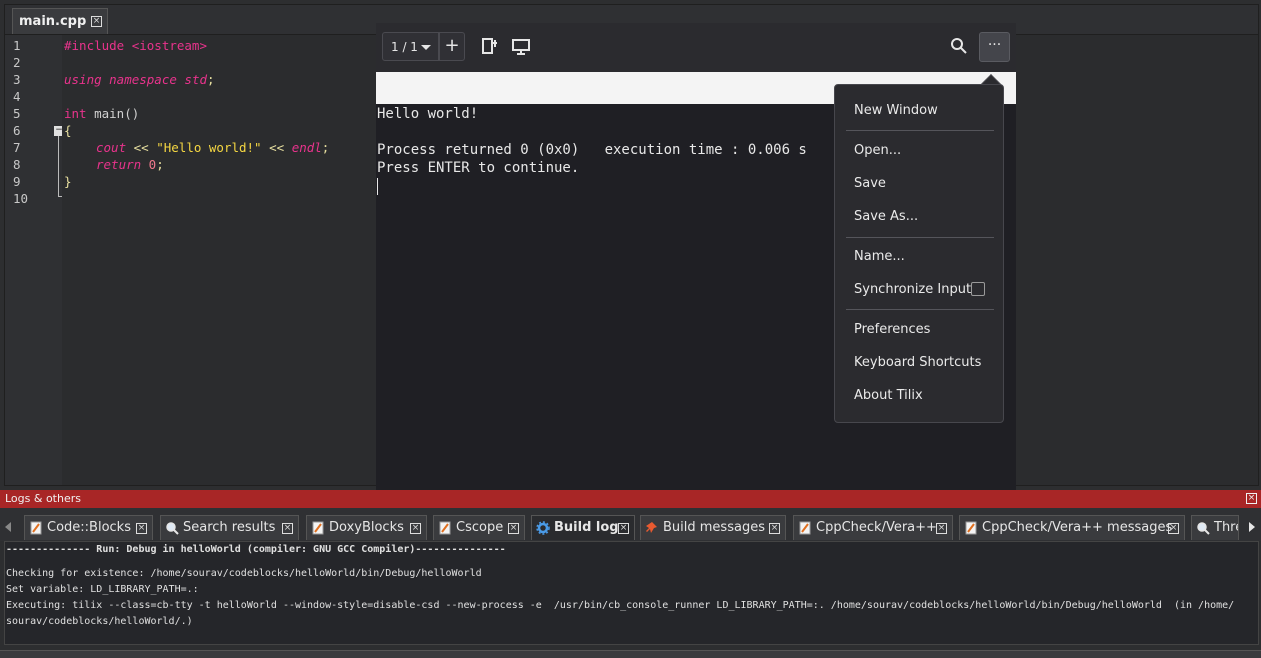 This screenshot has width=1261, height=658. What do you see at coordinates (130, 164) in the screenshot?
I see `code-line-8: return 0;` at bounding box center [130, 164].